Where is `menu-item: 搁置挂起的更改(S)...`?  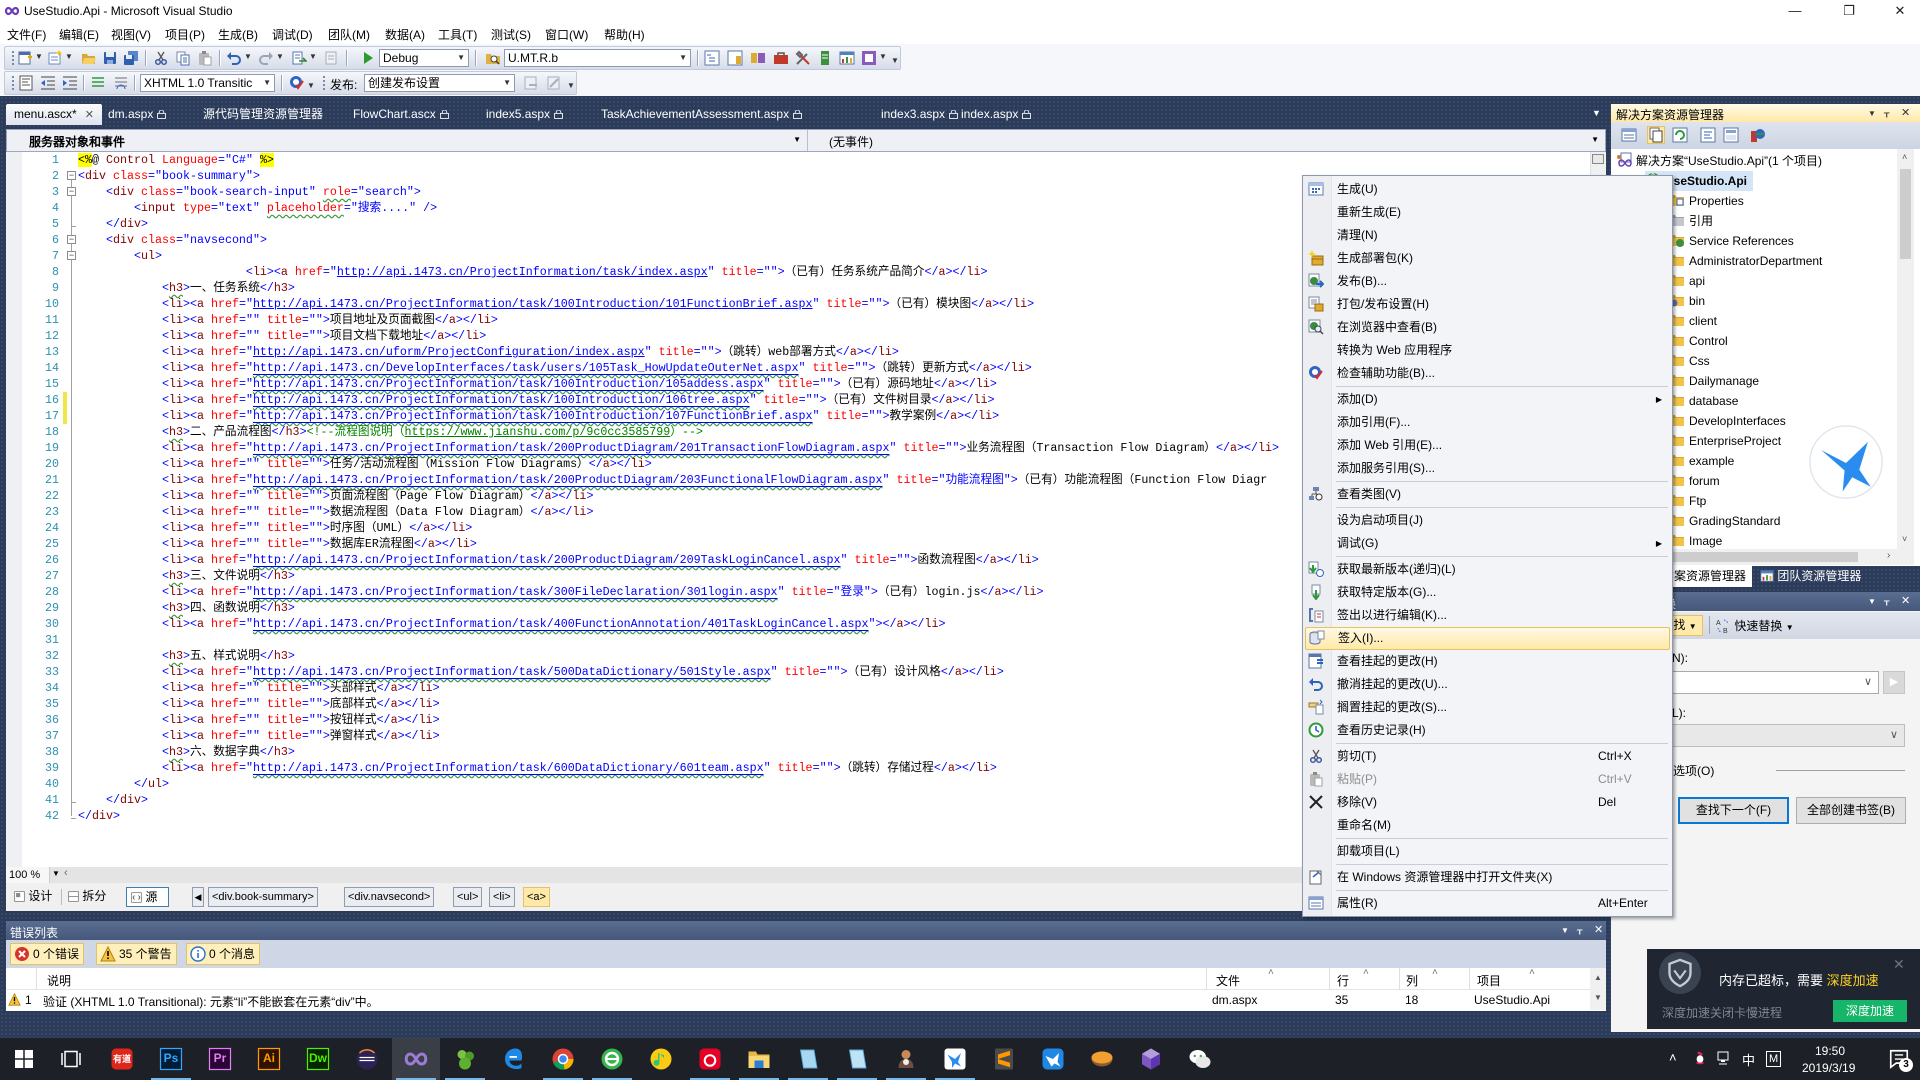 menu-item: 搁置挂起的更改(S)... is located at coordinates (1487, 707).